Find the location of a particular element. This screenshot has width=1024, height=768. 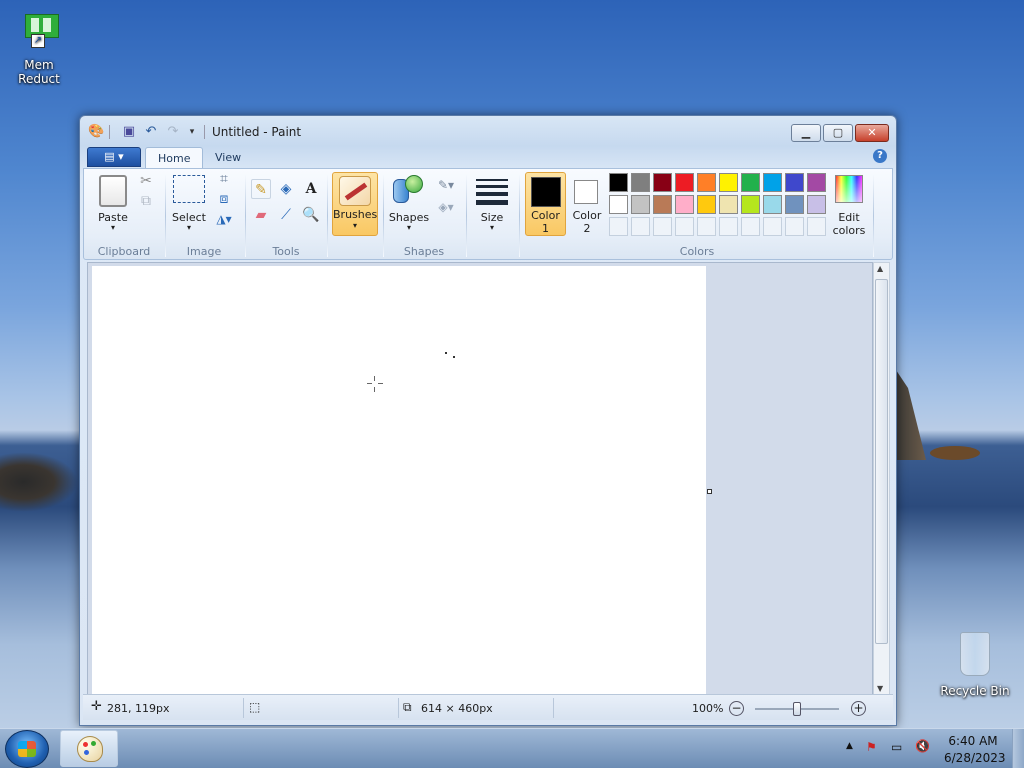

color1-label: Color is located at coordinates (545, 215).